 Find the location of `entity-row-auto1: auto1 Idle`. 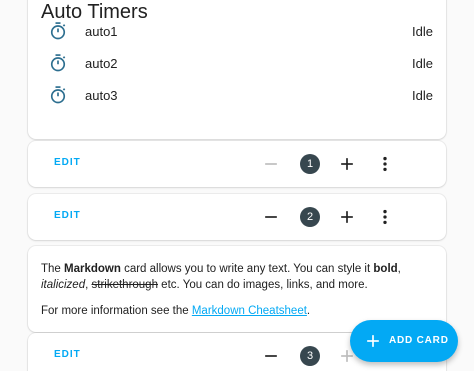

entity-row-auto1: auto1 Idle is located at coordinates (237, 31).